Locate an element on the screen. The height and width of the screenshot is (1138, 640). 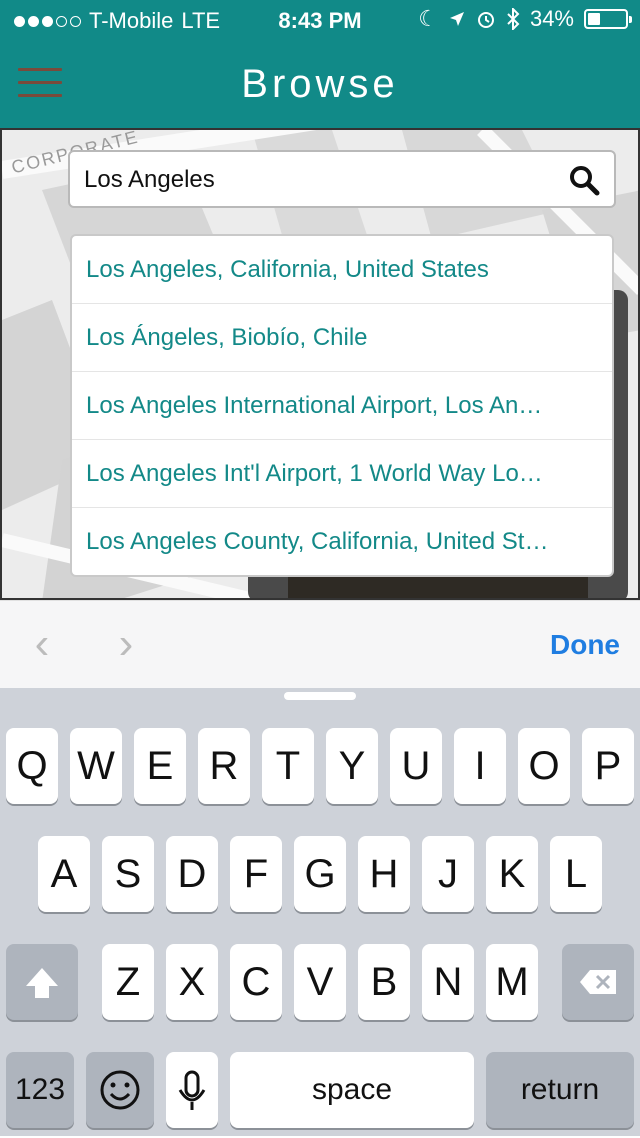
suggestion-item: Los Angeles, California, United States is located at coordinates (342, 270).